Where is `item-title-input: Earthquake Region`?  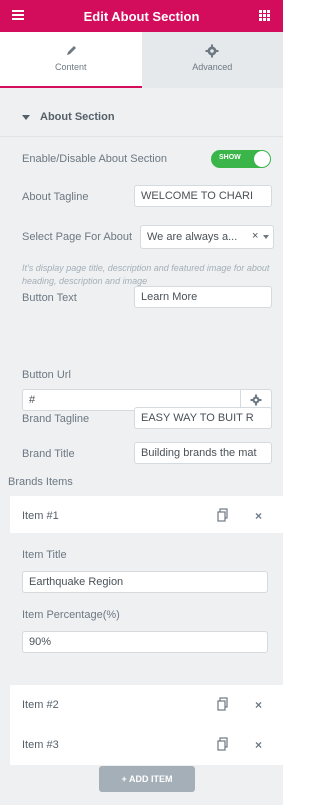 item-title-input: Earthquake Region is located at coordinates (145, 582).